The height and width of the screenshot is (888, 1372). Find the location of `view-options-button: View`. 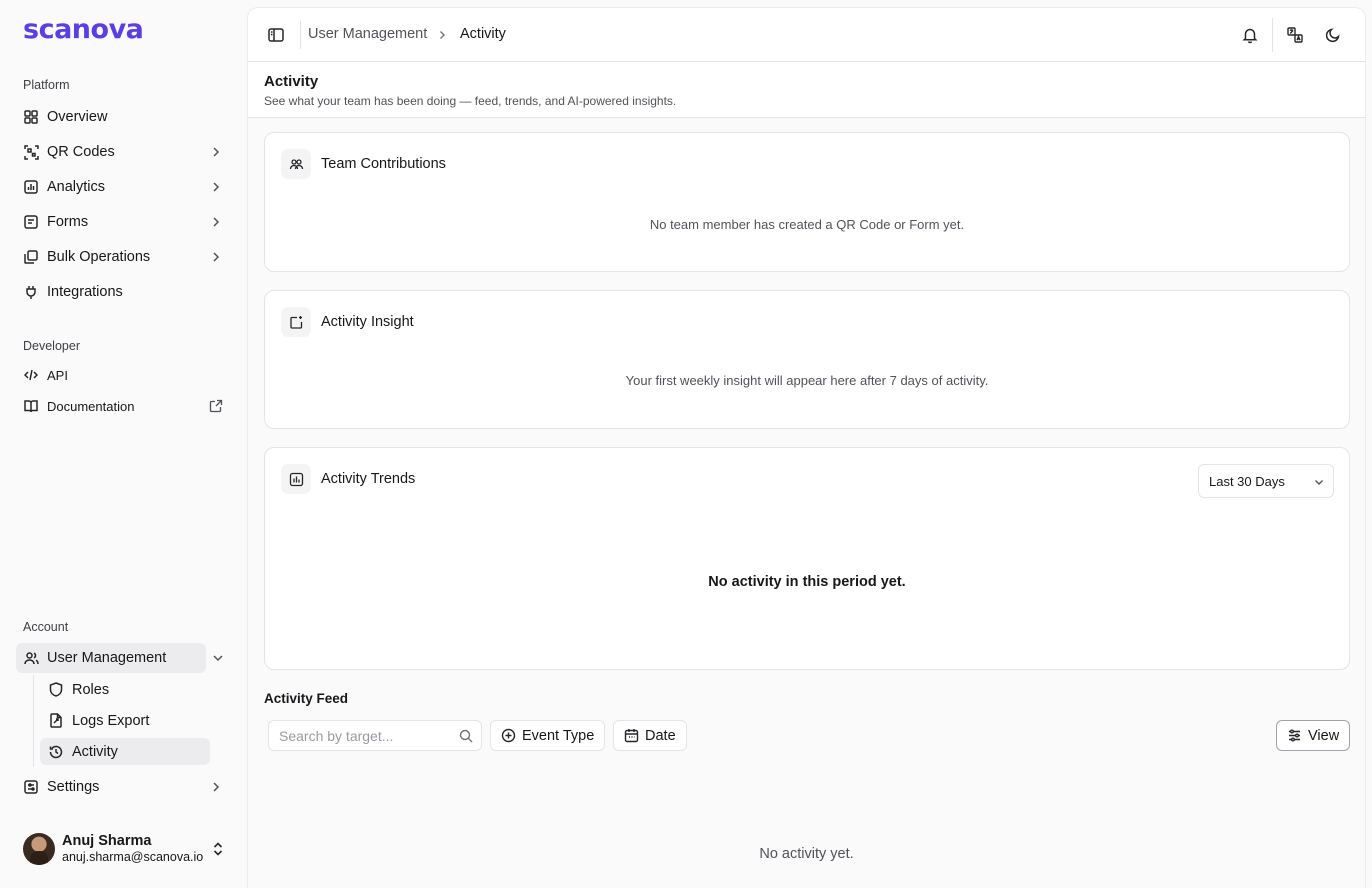

view-options-button: View is located at coordinates (1313, 735).